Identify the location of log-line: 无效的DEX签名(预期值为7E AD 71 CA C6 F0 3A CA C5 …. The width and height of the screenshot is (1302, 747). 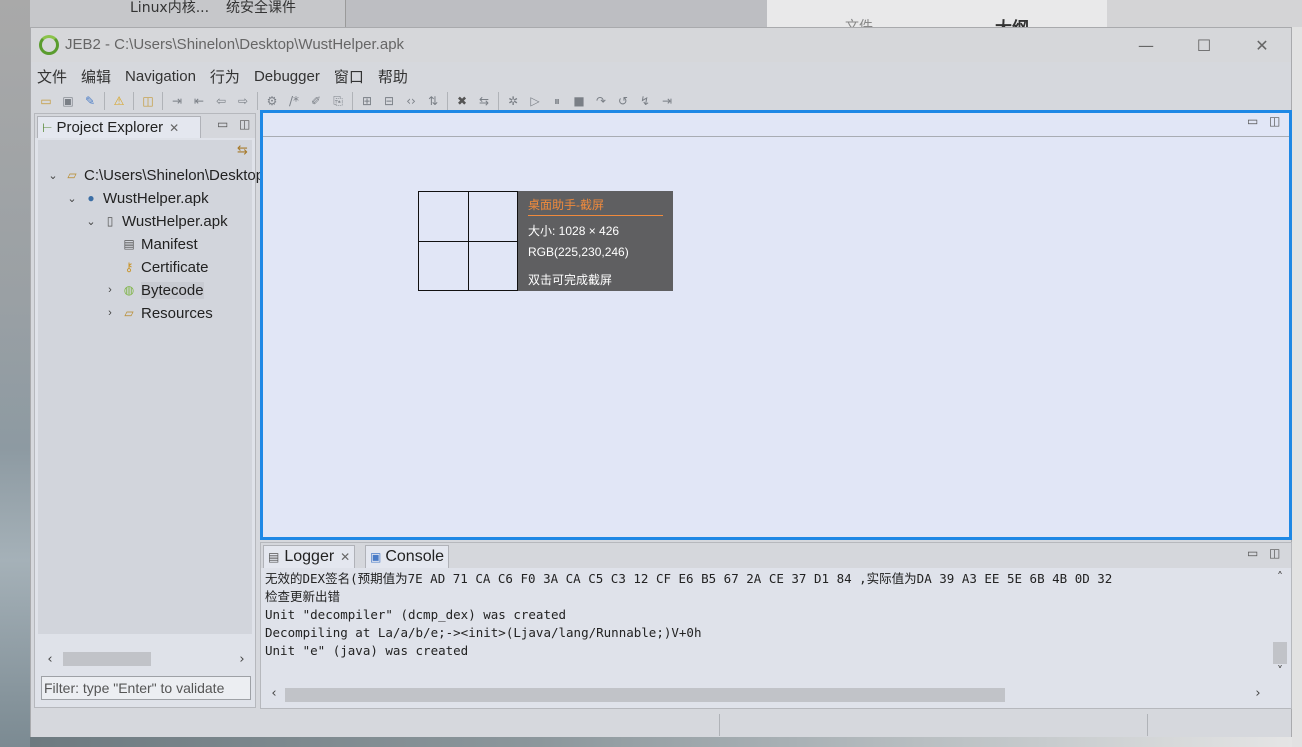
(689, 578).